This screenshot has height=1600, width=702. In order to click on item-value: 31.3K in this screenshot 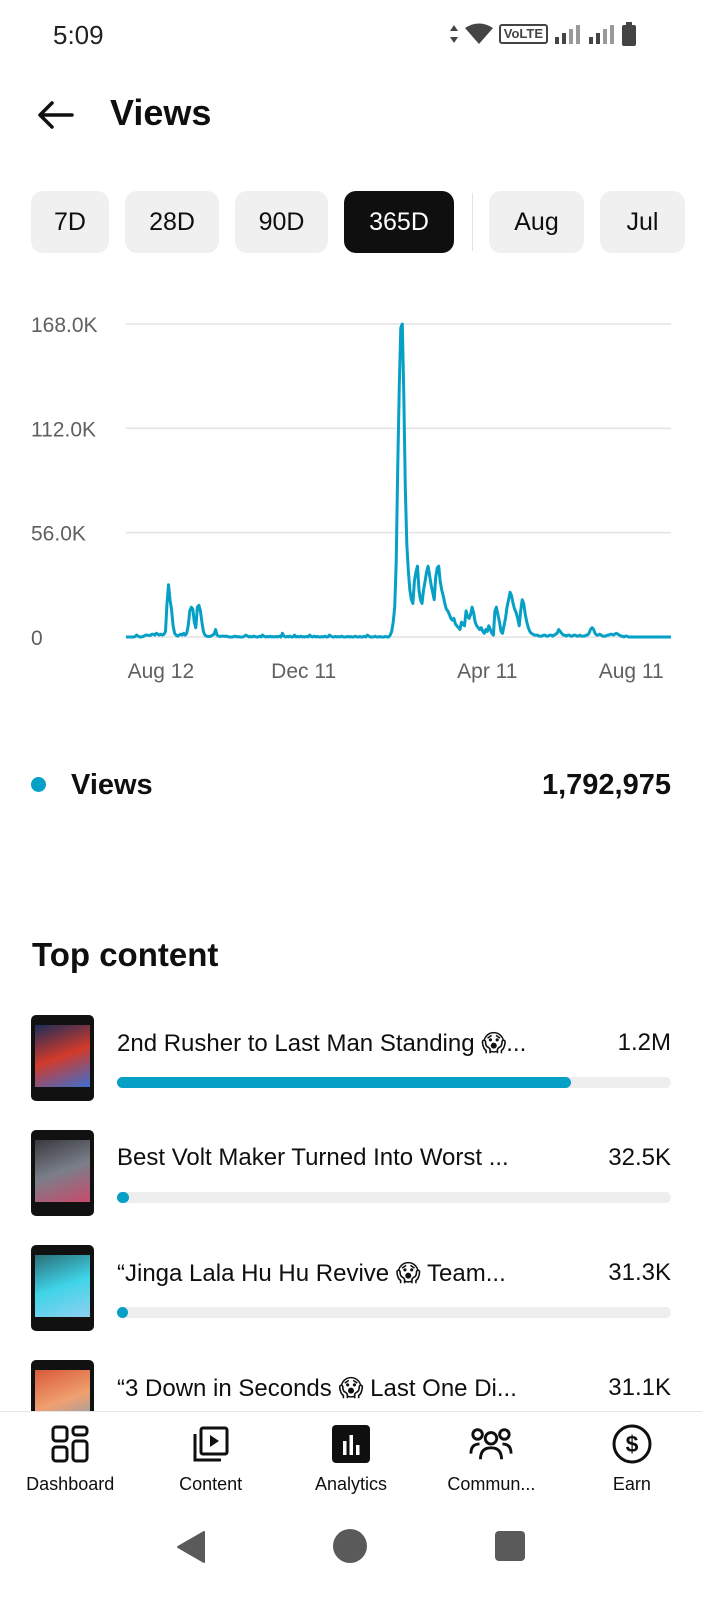, I will do `click(639, 1272)`.